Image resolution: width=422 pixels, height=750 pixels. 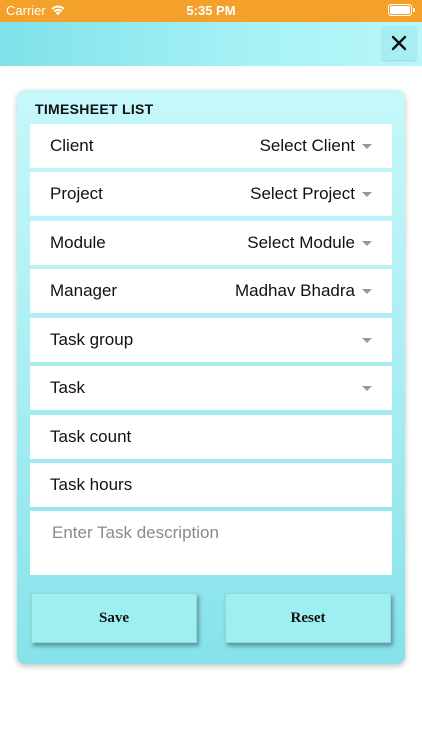 I want to click on close-icon, so click(x=399, y=43).